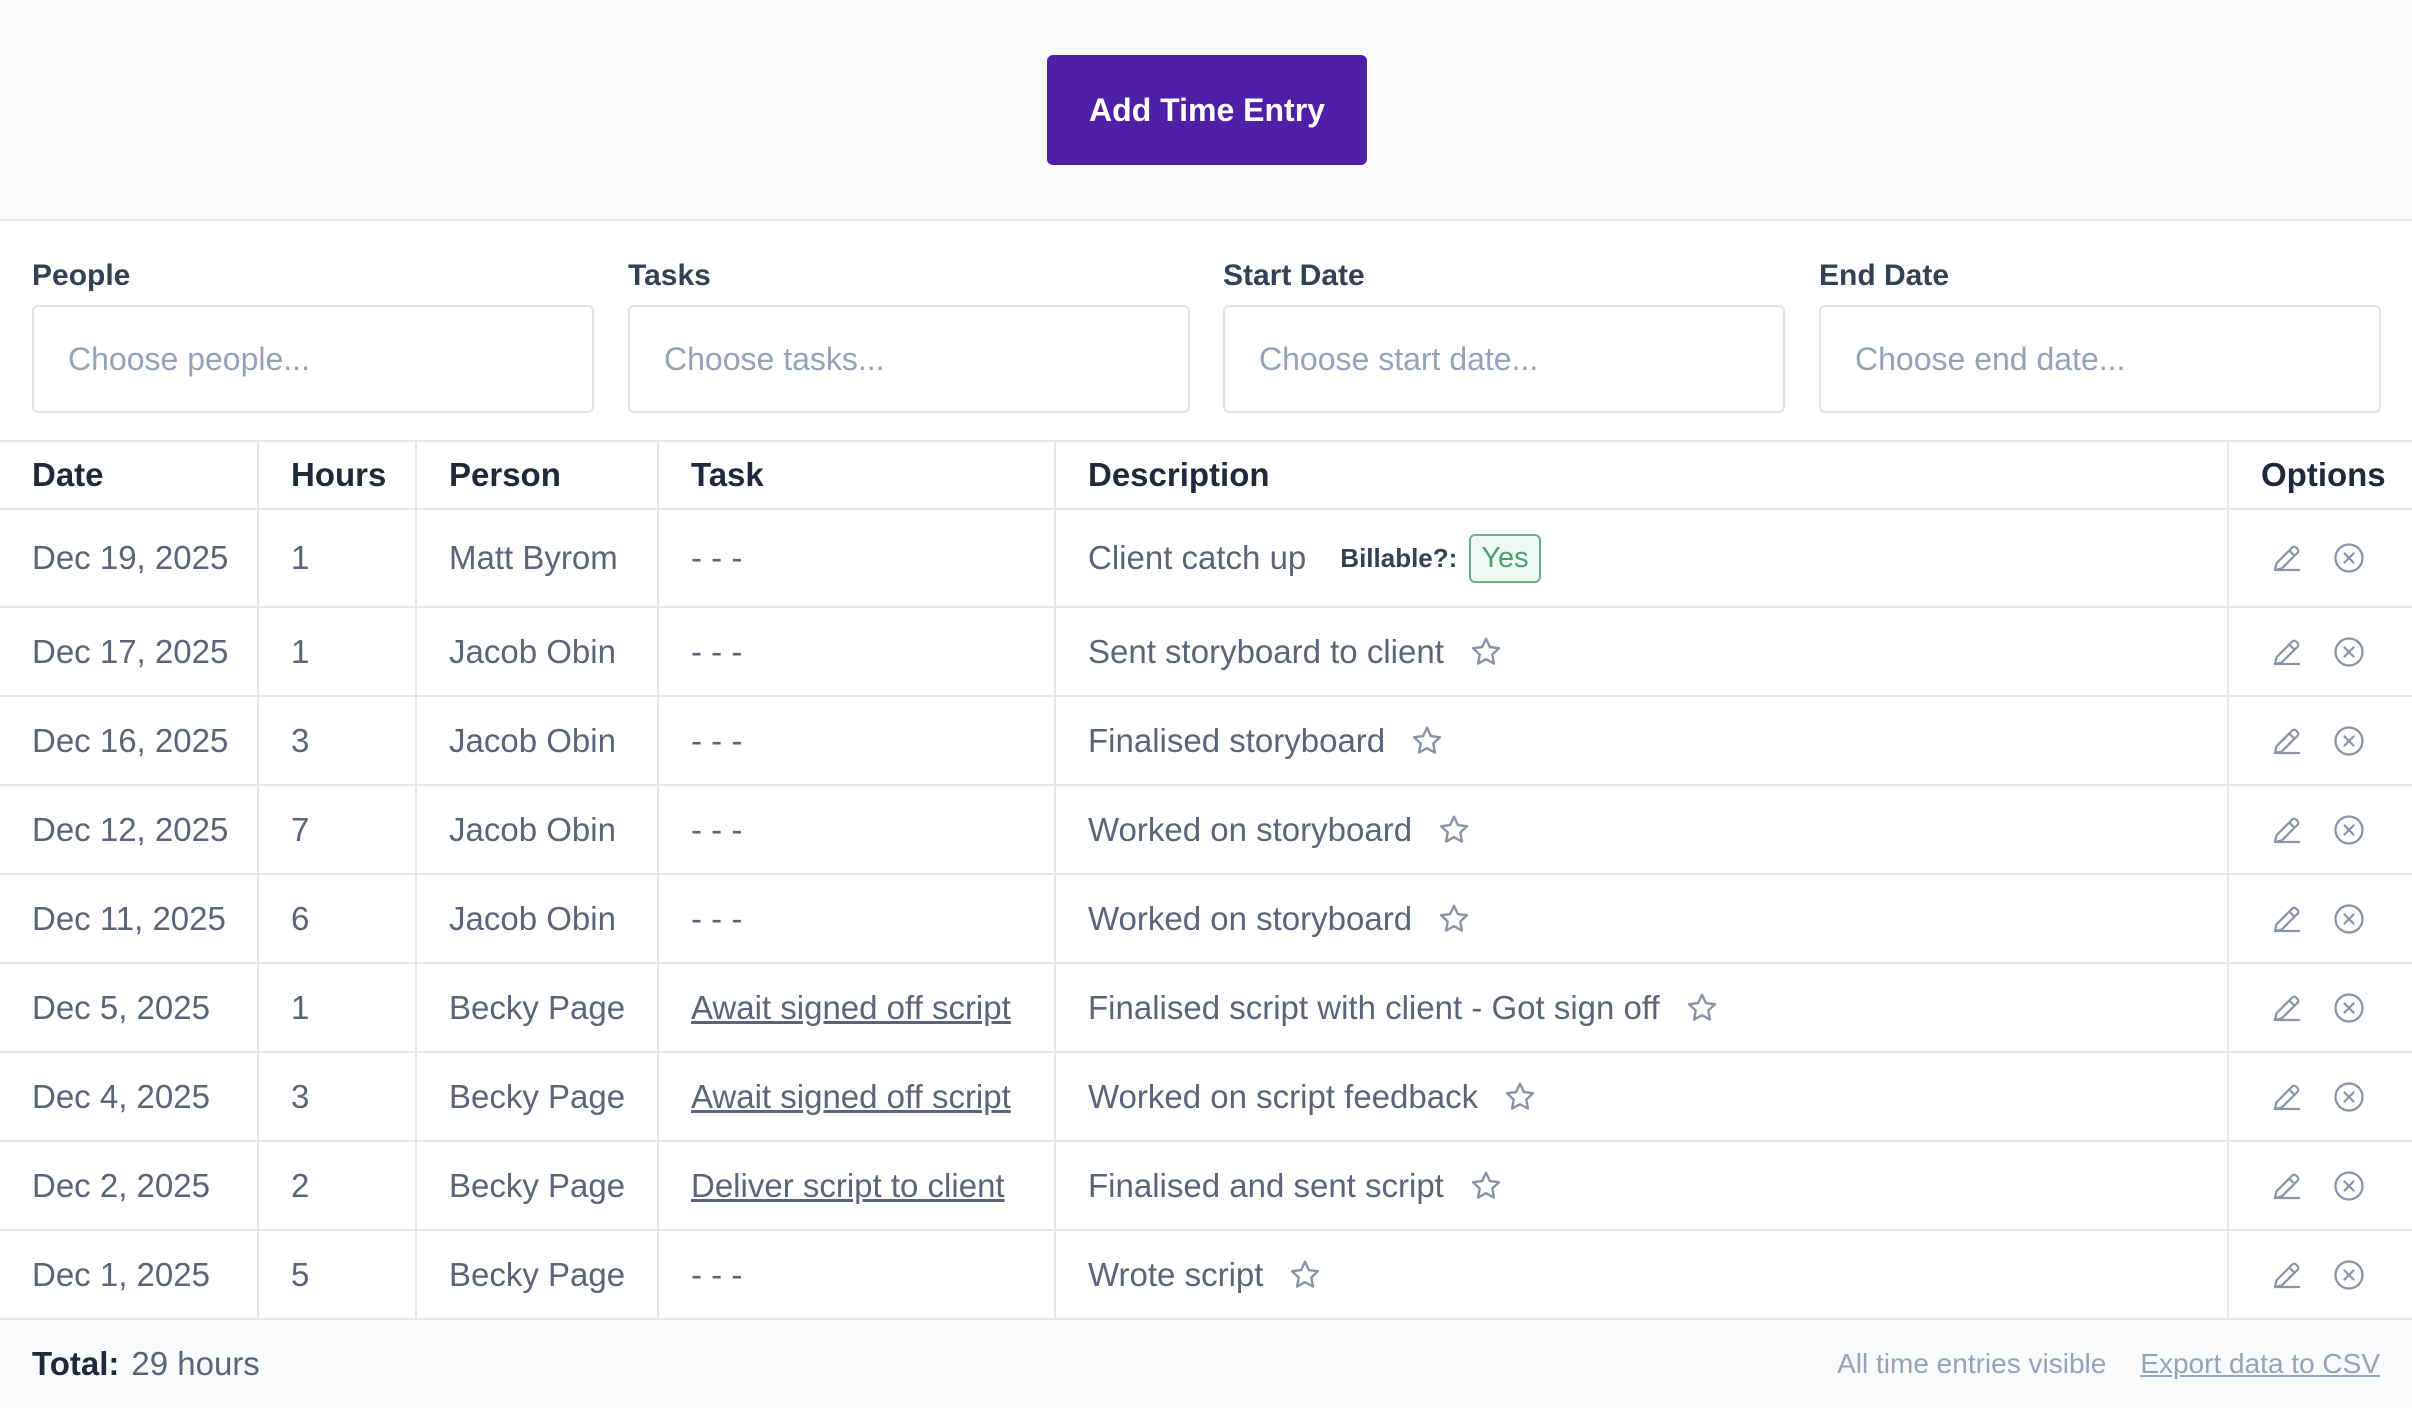 The image size is (2412, 1408). What do you see at coordinates (1266, 1185) in the screenshot?
I see `description-text: Finalised and sent script` at bounding box center [1266, 1185].